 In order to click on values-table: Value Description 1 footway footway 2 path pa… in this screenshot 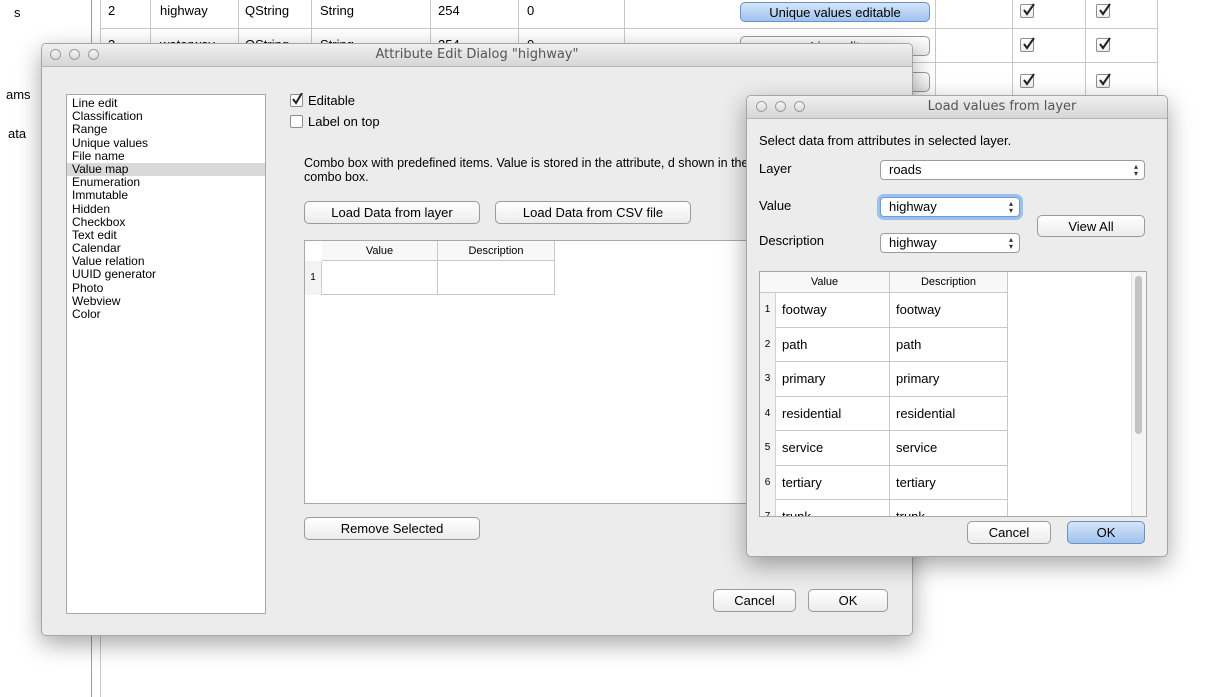, I will do `click(953, 394)`.